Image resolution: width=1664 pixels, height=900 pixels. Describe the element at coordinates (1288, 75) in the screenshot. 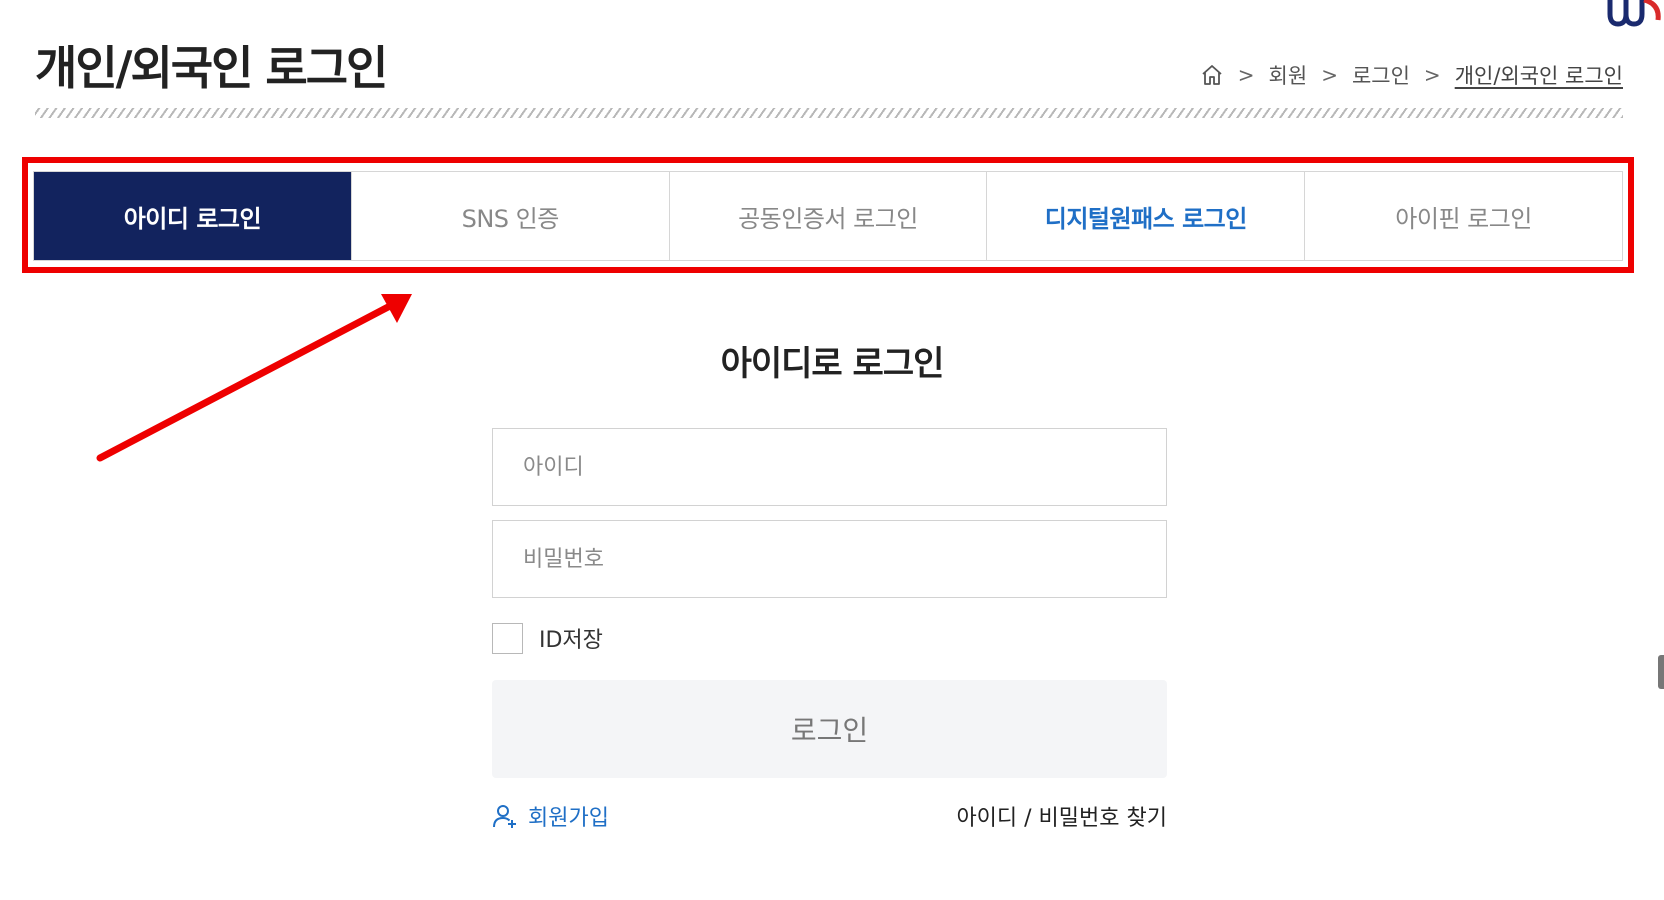

I see `breadcrumb-item-member: 회원` at that location.